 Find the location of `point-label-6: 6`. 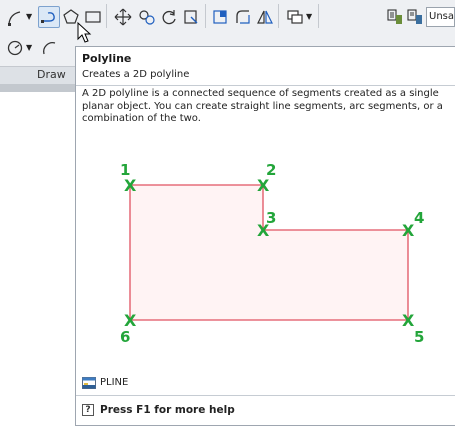

point-label-6: 6 is located at coordinates (125, 337).